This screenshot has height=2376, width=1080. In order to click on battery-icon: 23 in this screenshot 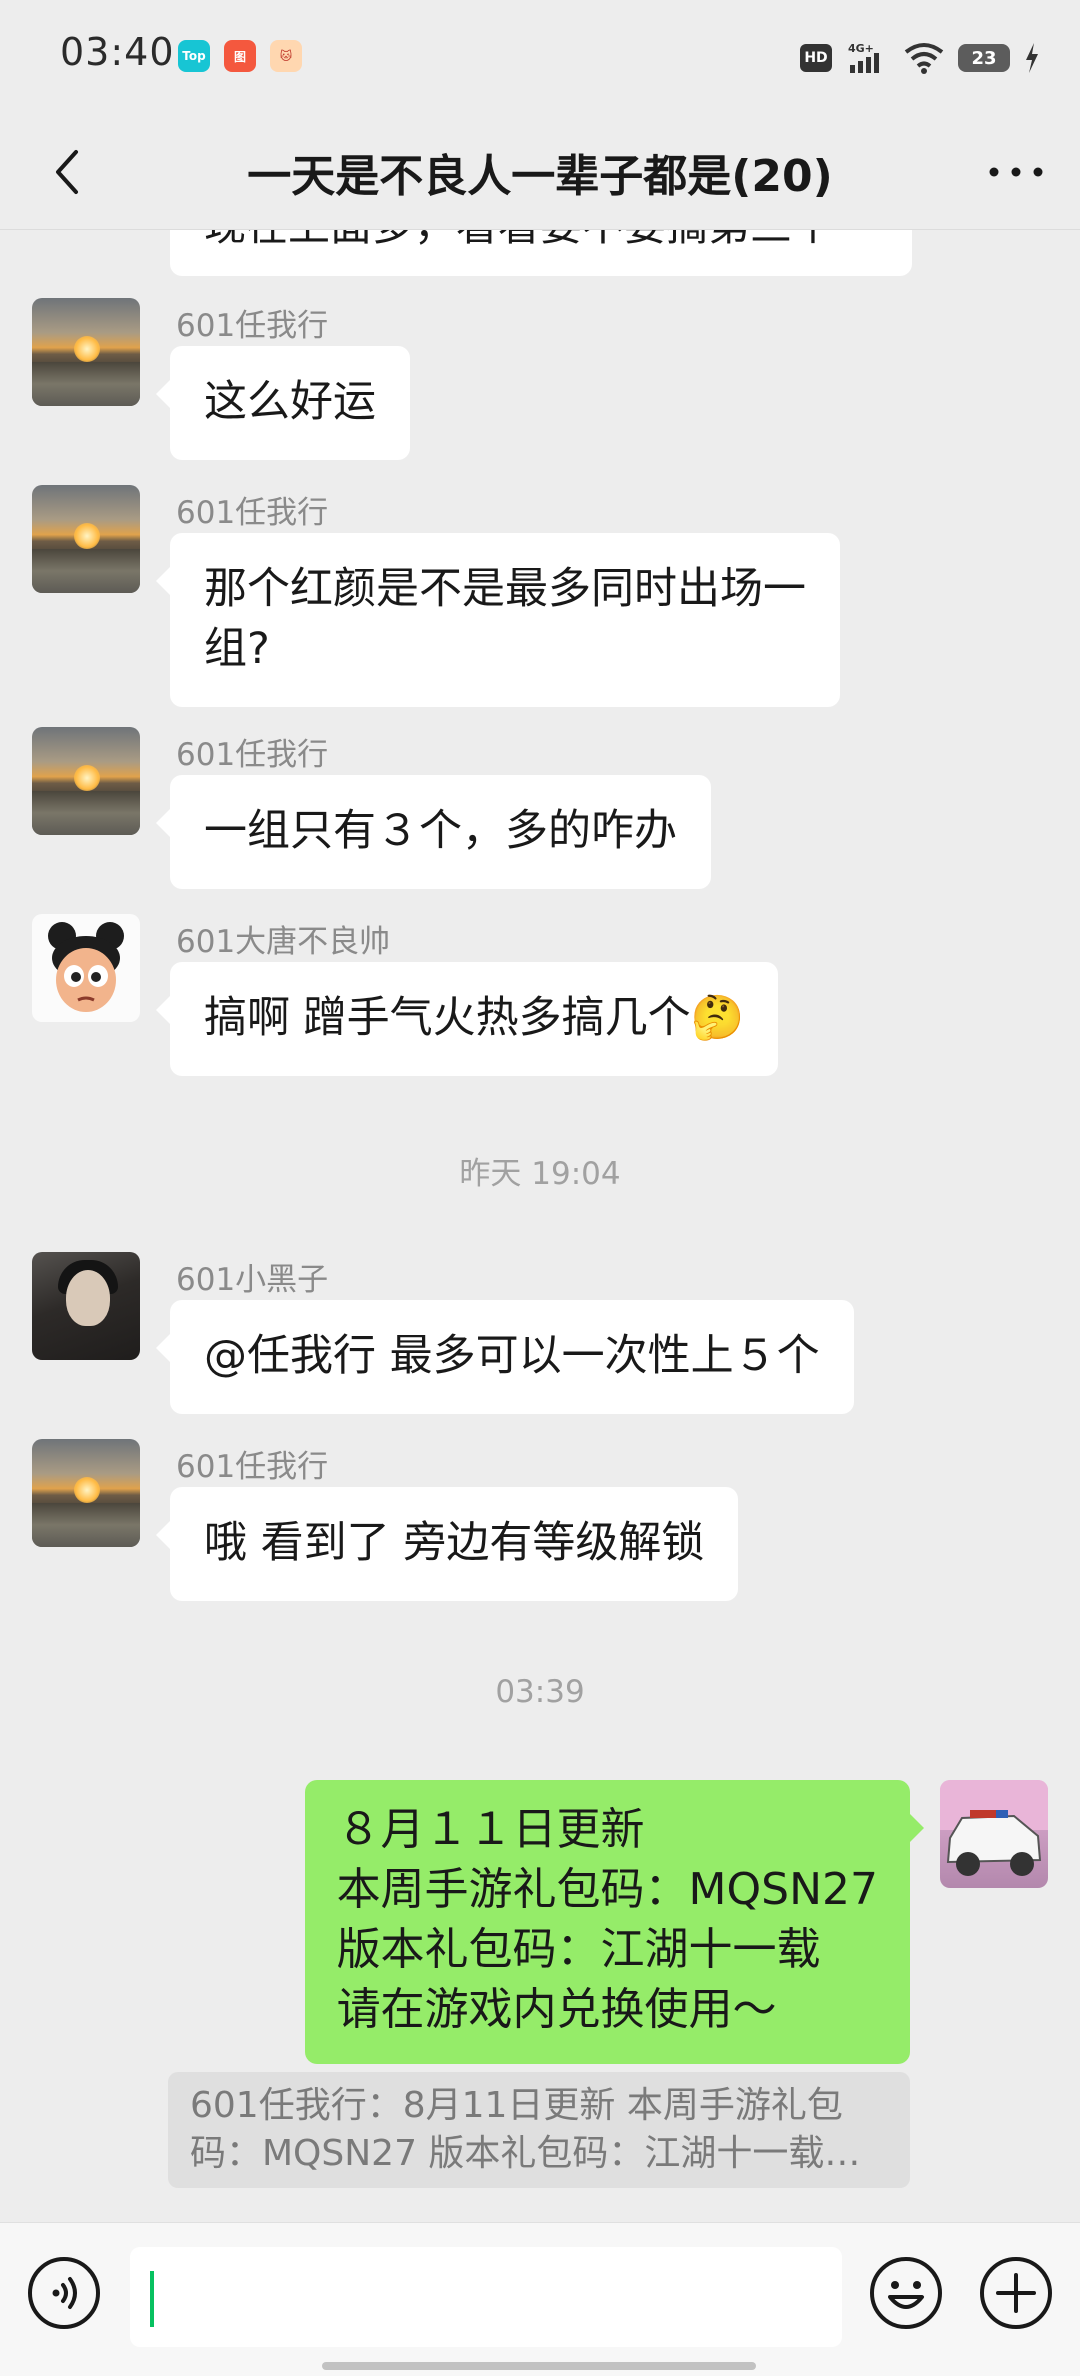, I will do `click(984, 58)`.